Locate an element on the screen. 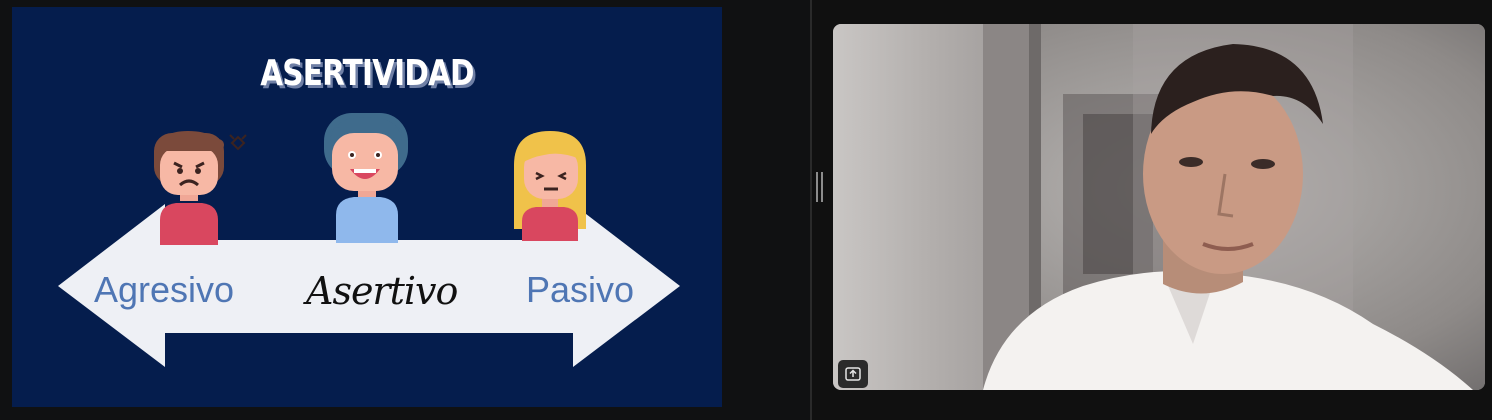 This screenshot has height=420, width=1492. passive-person-icon is located at coordinates (550, 186).